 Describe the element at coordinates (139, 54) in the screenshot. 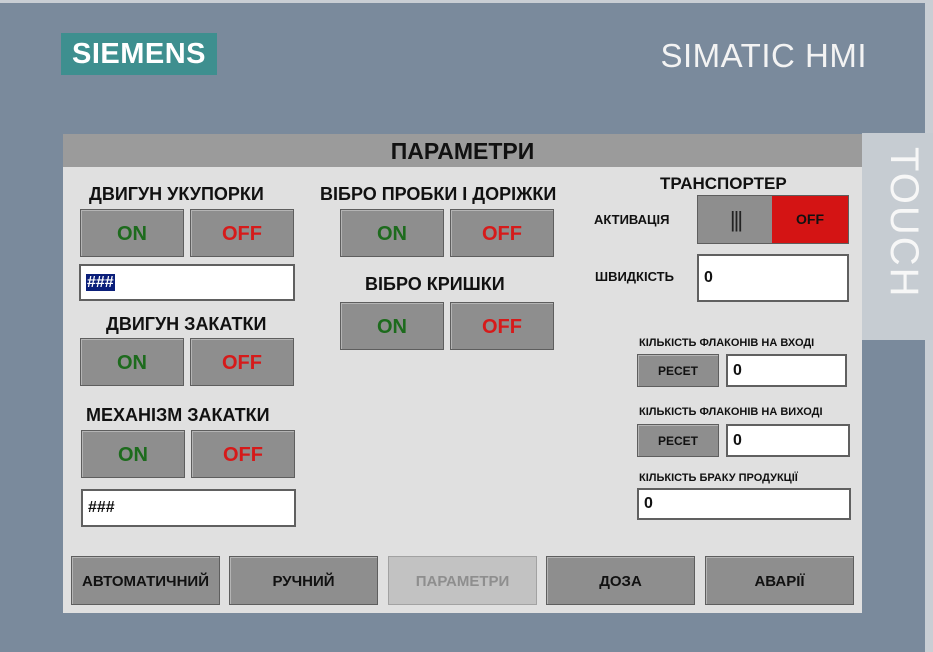

I see `siemens-logo: SIEMENS` at that location.